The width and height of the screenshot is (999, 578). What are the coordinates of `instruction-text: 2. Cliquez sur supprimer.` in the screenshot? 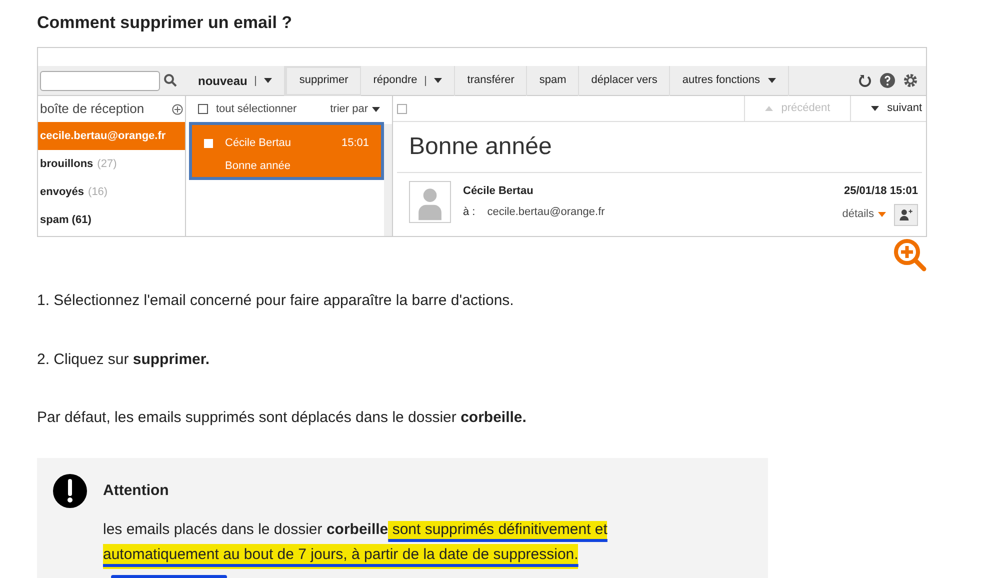 It's located at (124, 360).